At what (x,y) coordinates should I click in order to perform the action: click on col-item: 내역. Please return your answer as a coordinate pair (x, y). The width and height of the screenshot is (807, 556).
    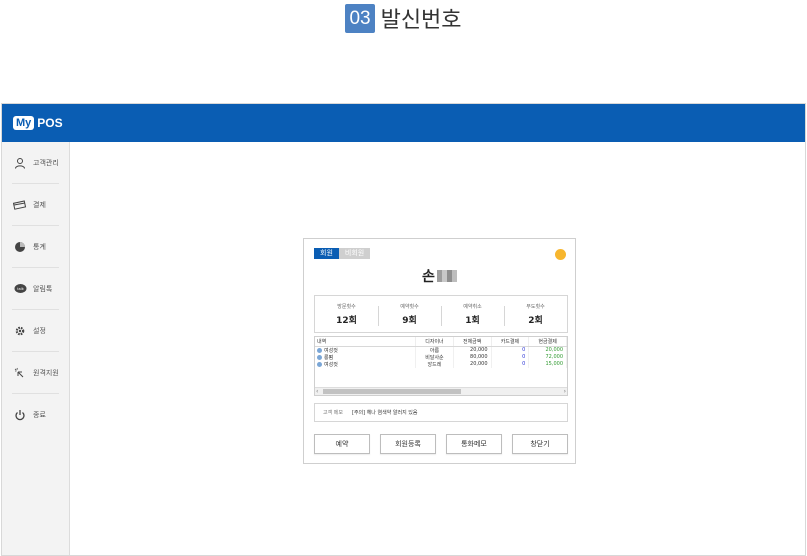
    Looking at the image, I should click on (366, 342).